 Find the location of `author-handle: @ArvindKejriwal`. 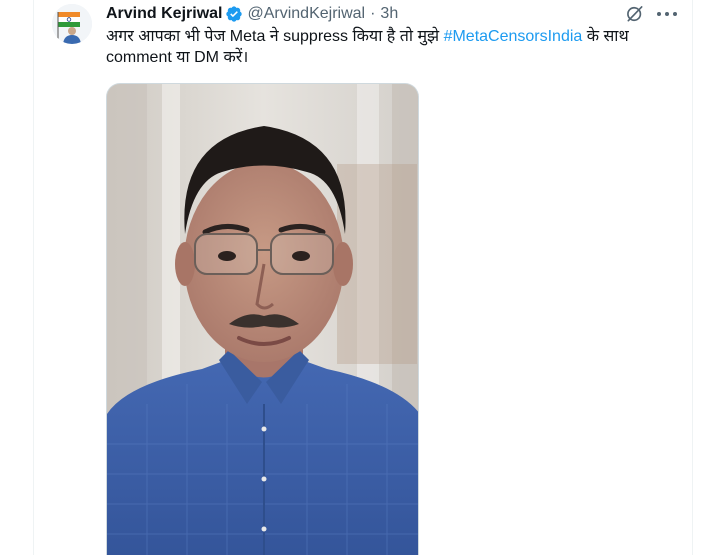

author-handle: @ArvindKejriwal is located at coordinates (306, 14).